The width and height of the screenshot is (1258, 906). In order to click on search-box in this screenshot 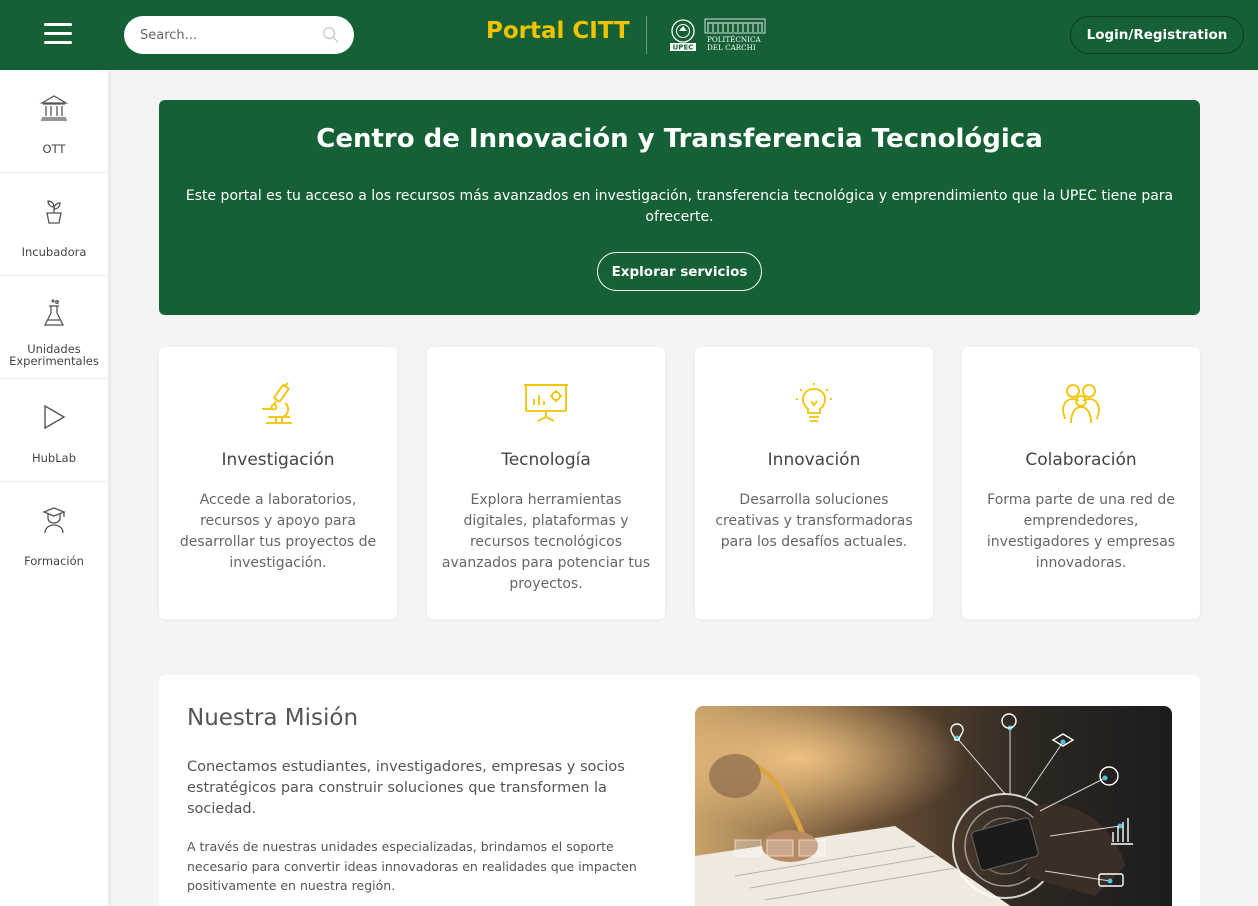, I will do `click(239, 35)`.